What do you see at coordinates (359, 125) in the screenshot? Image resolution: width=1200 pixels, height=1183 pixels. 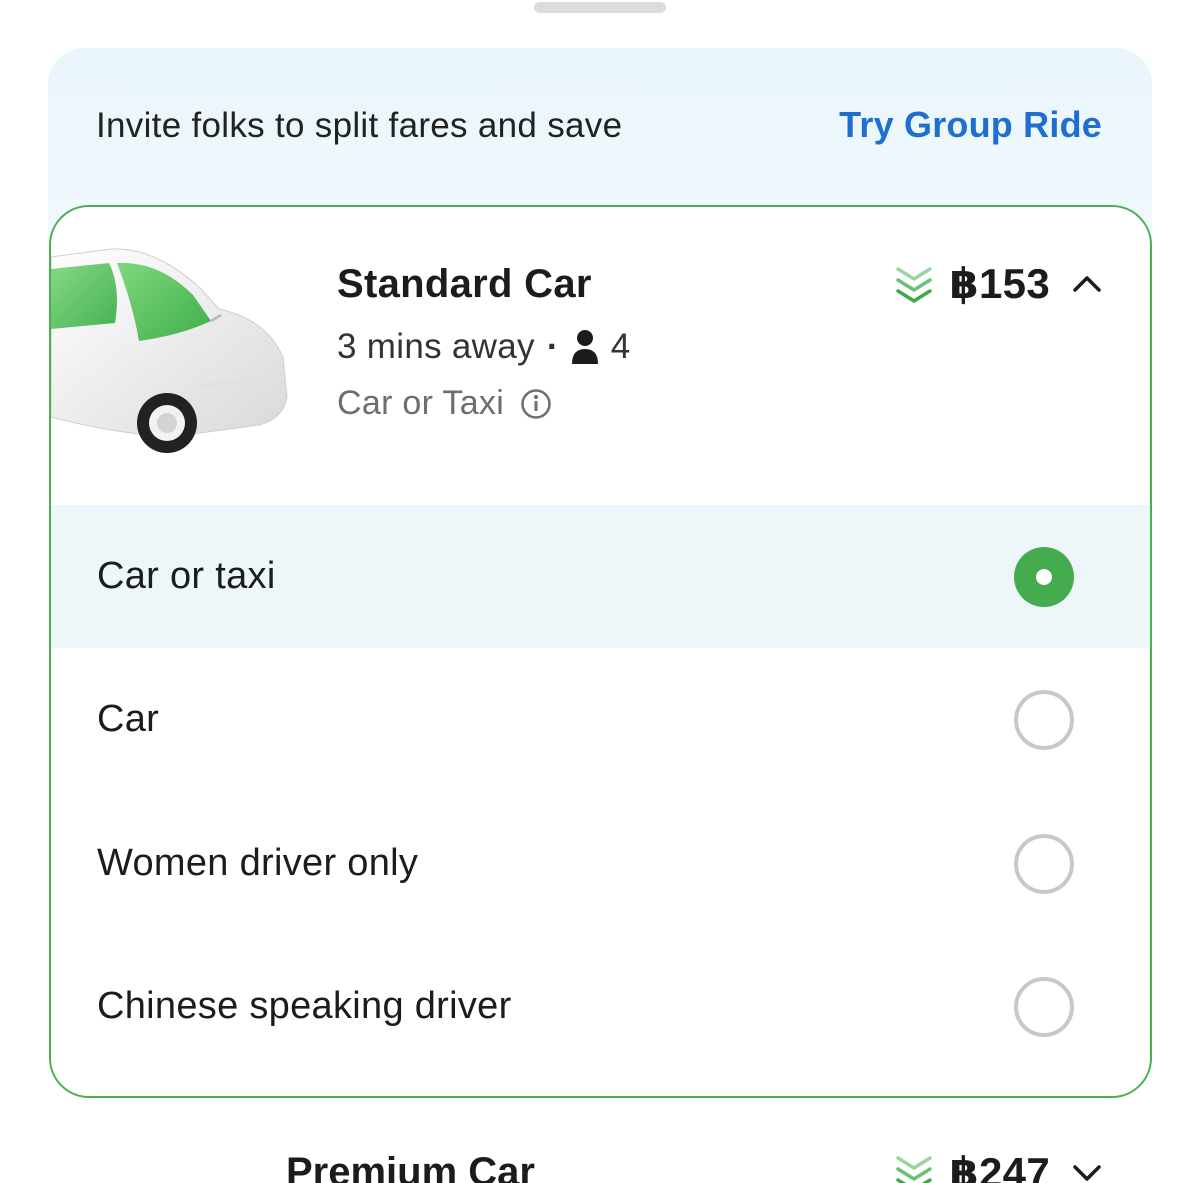 I see `group-ride-banner-text: Invite folks to split fares and save` at bounding box center [359, 125].